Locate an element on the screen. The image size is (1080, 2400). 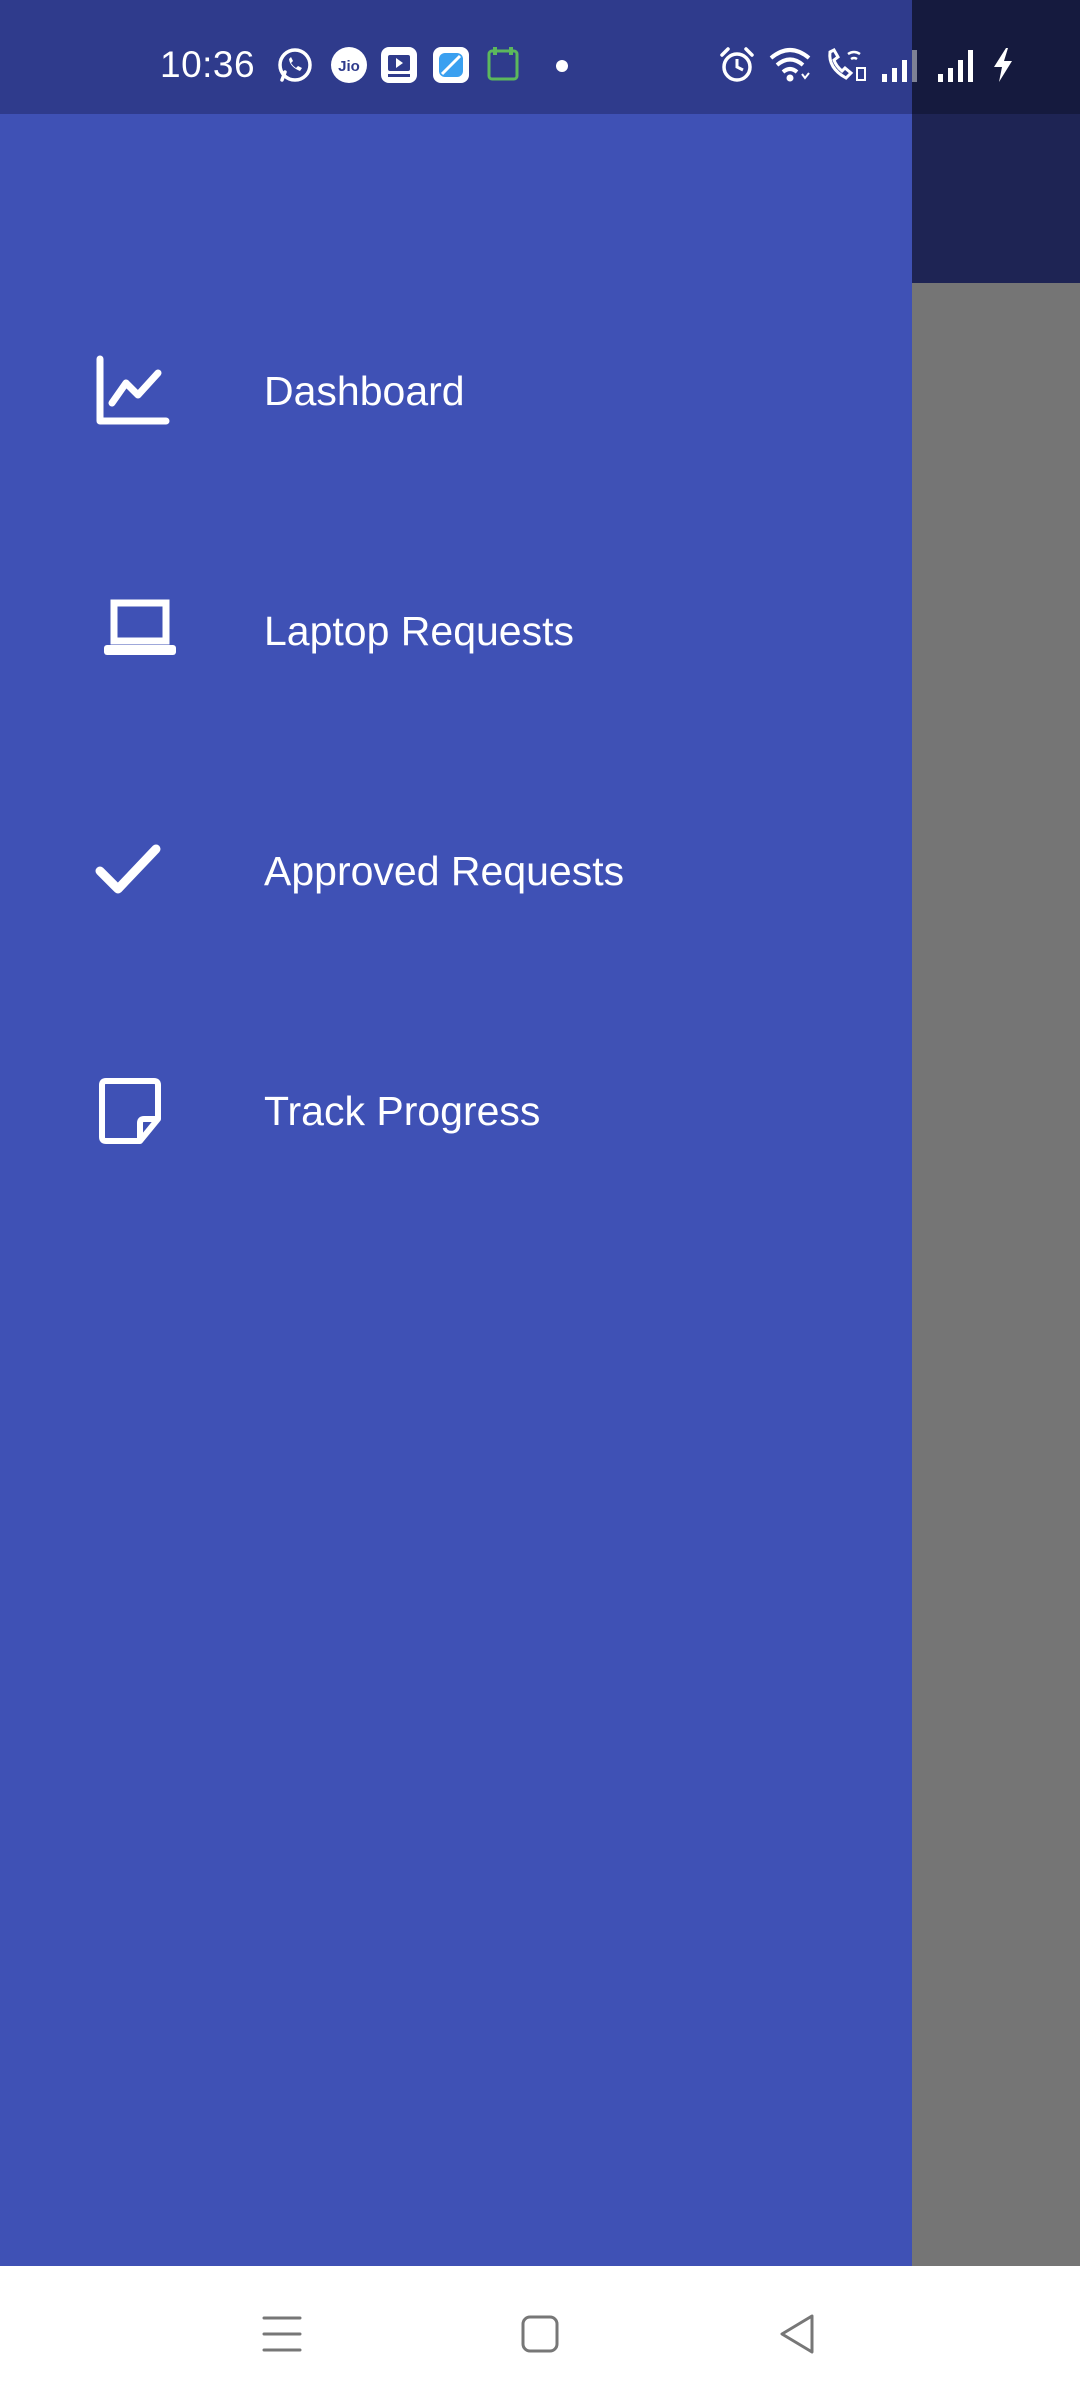
charging-icon is located at coordinates (1003, 65).